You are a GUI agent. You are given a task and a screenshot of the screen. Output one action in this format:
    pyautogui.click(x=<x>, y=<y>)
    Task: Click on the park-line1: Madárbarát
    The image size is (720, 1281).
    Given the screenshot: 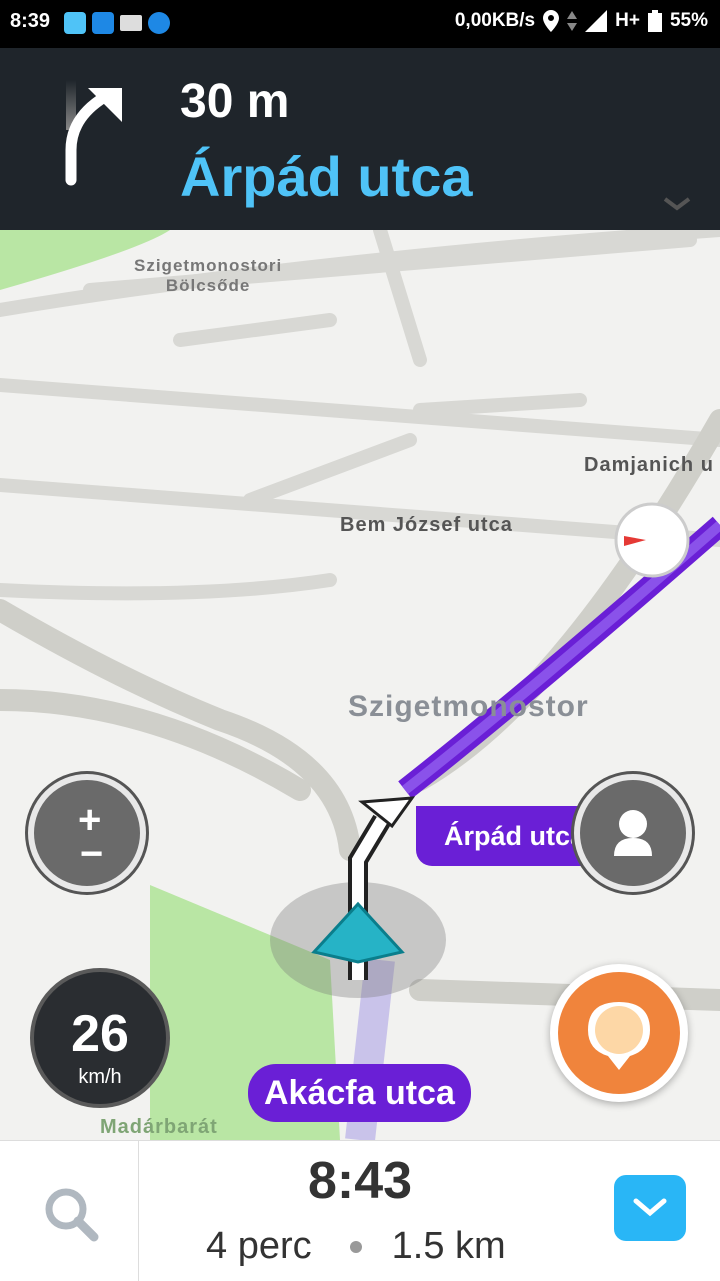 What is the action you would take?
    pyautogui.click(x=159, y=1127)
    